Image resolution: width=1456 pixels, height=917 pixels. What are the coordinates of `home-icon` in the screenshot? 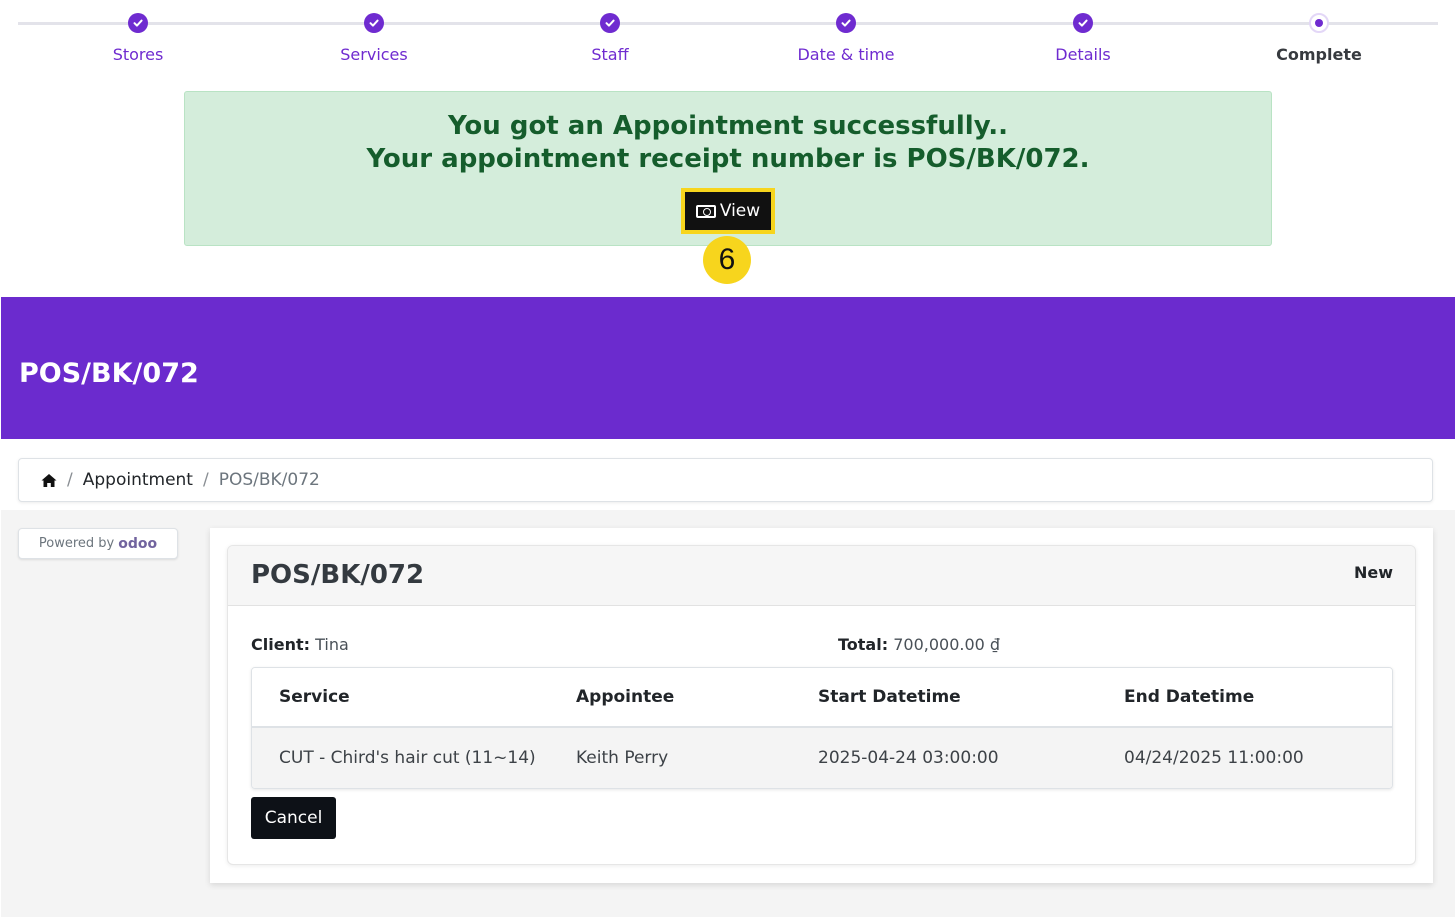 It's located at (49, 480).